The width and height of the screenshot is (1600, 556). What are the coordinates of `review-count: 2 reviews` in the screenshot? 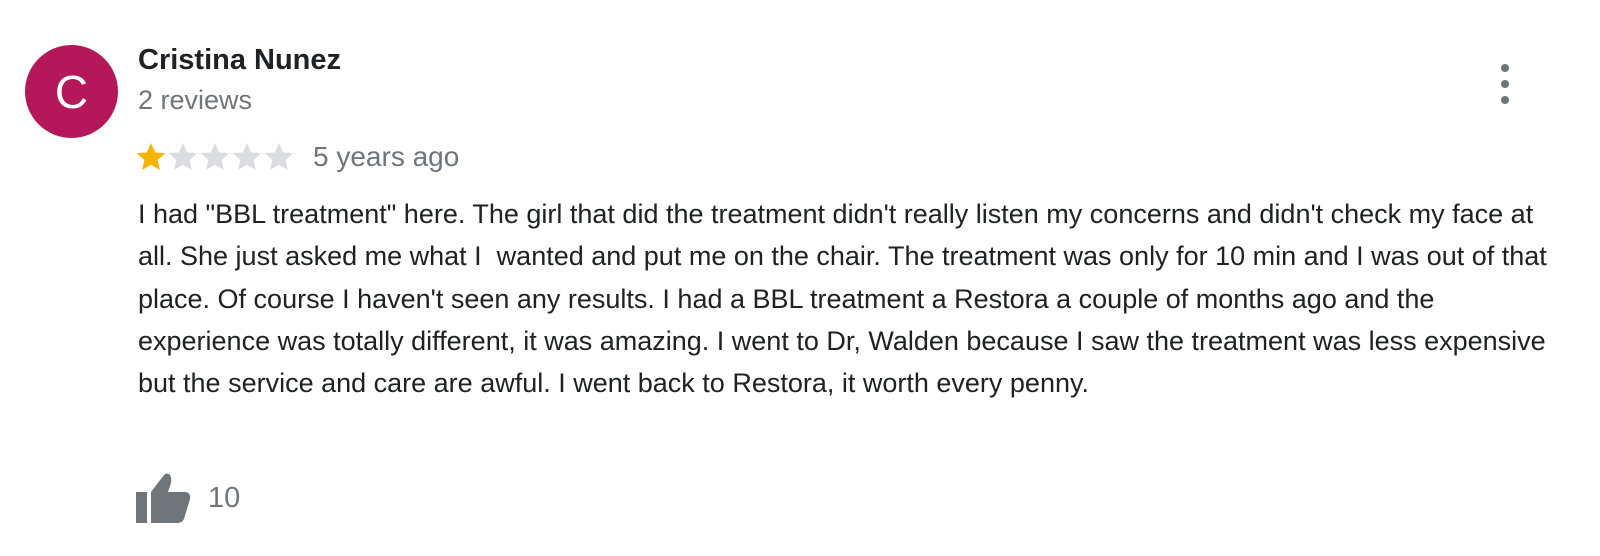 It's located at (195, 100).